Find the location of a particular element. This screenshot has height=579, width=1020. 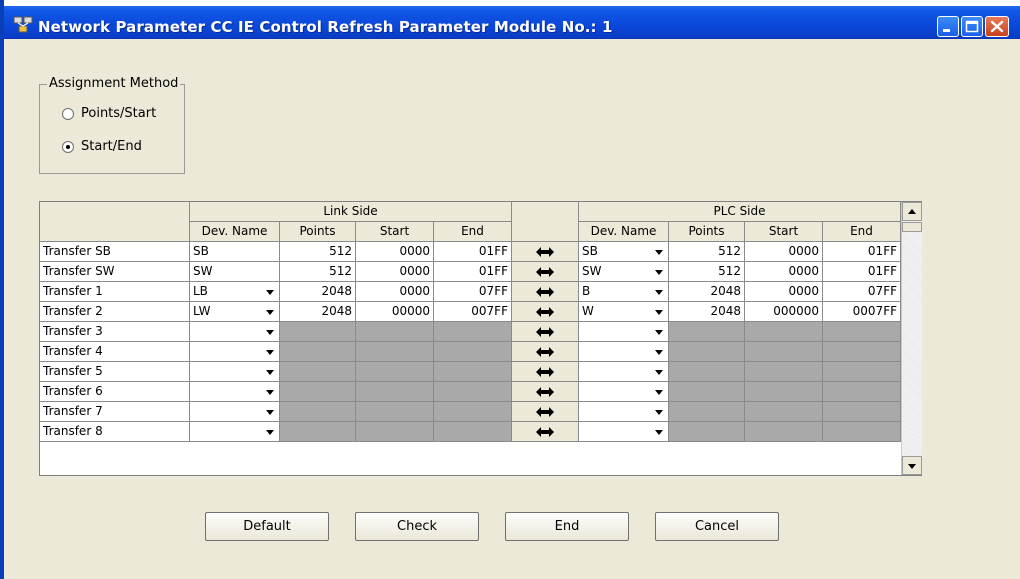

radio-points-start-label: Points/Start is located at coordinates (119, 113).